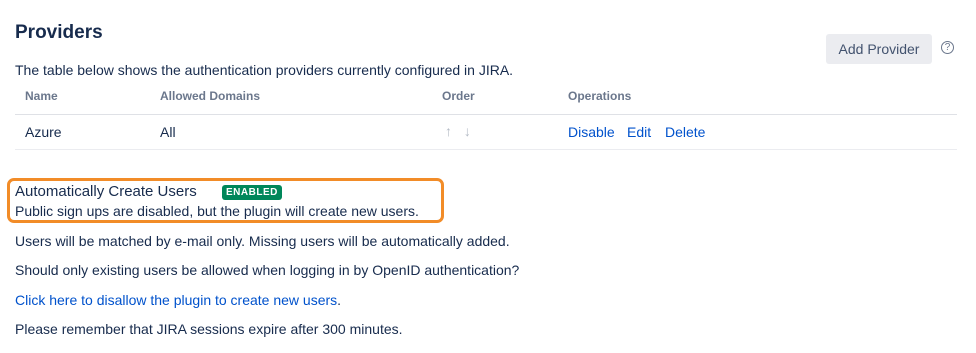 The width and height of the screenshot is (976, 353). Describe the element at coordinates (486, 149) in the screenshot. I see `table-row-divider` at that location.